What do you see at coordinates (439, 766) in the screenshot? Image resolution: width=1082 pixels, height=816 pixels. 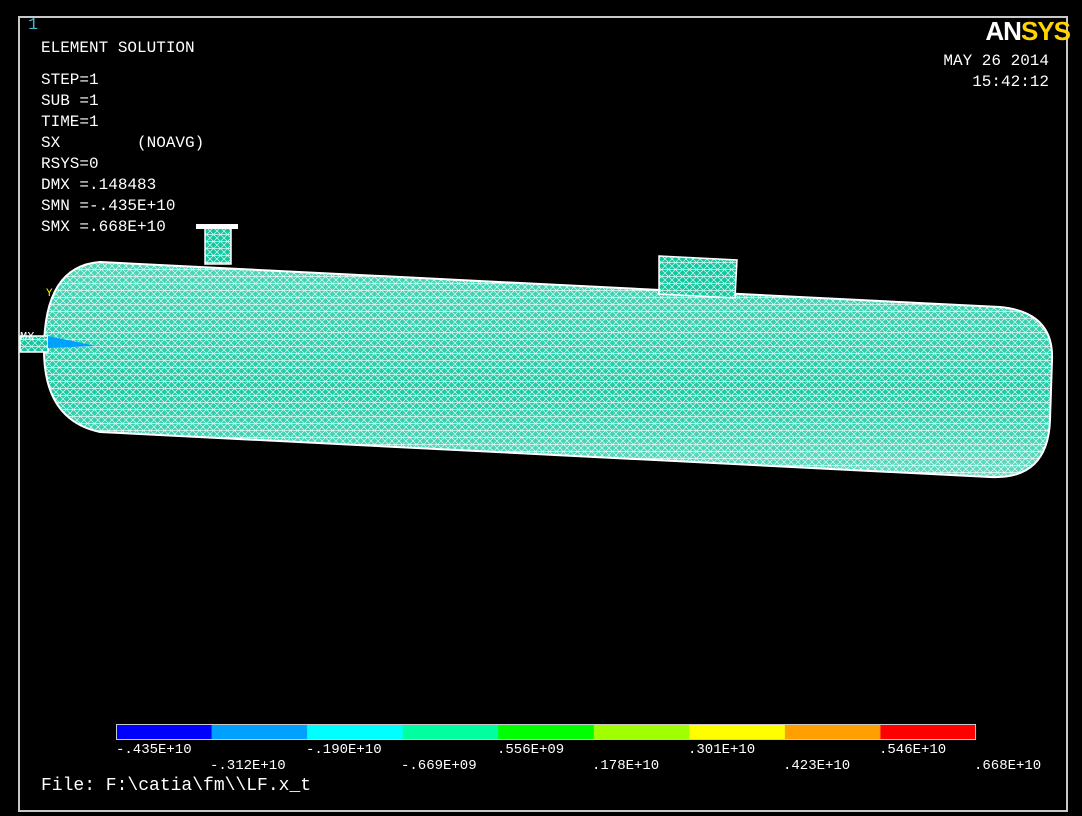 I see `legend-label-bottom: -.669E+09` at bounding box center [439, 766].